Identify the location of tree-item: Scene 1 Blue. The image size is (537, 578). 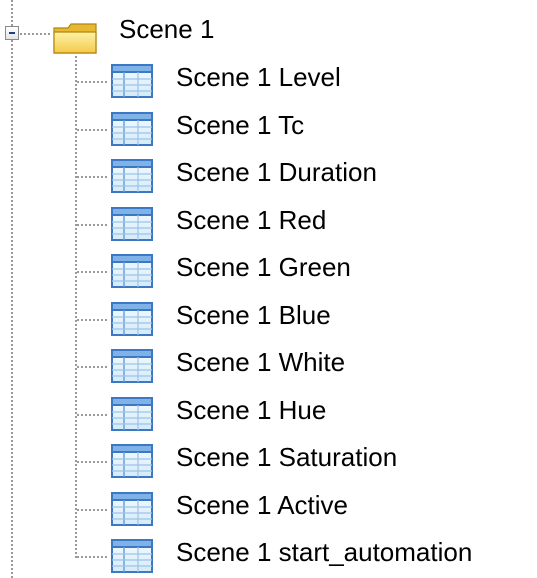
(318, 316).